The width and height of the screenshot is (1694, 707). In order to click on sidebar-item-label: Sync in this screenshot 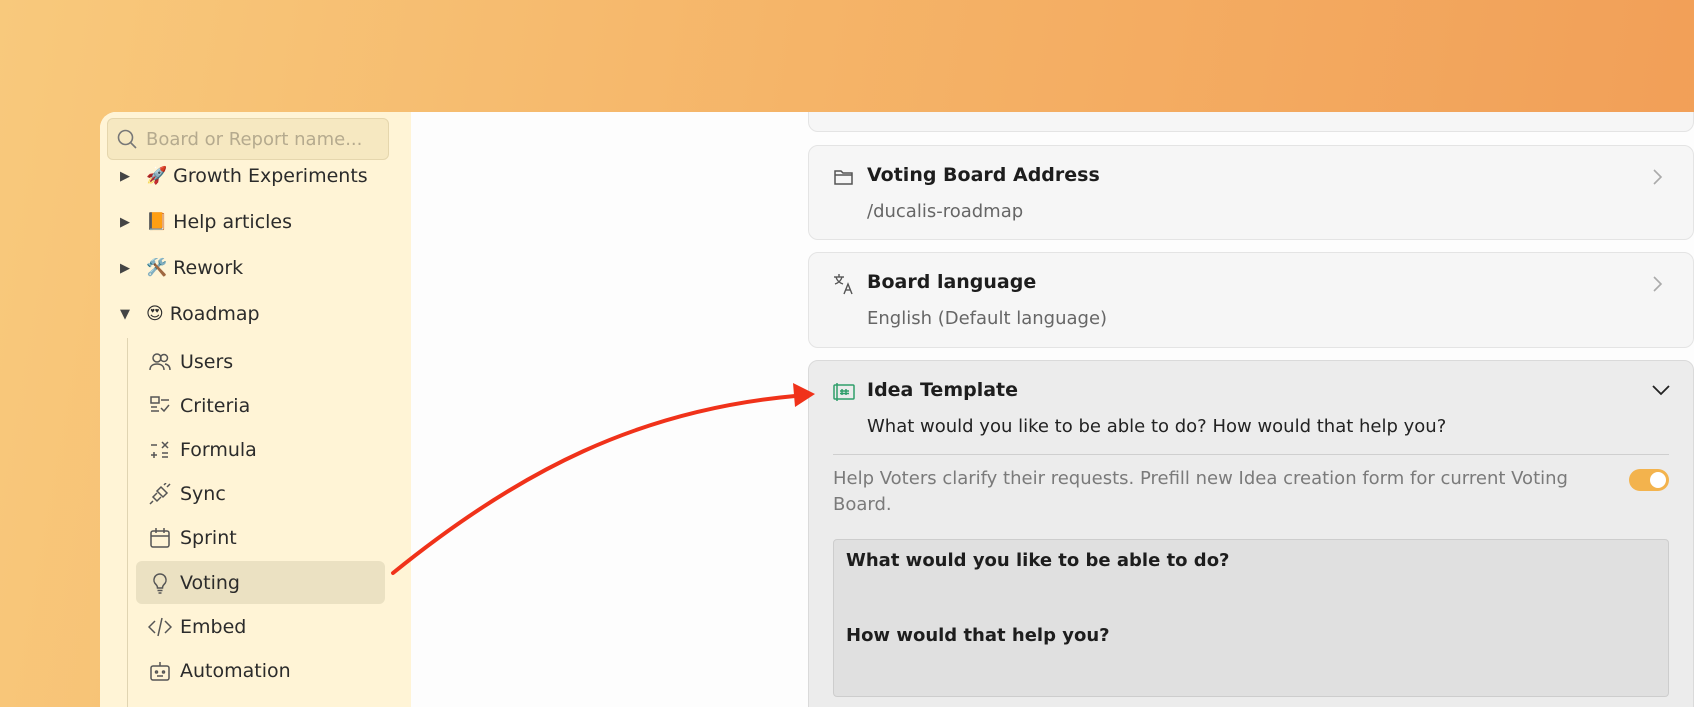, I will do `click(203, 493)`.